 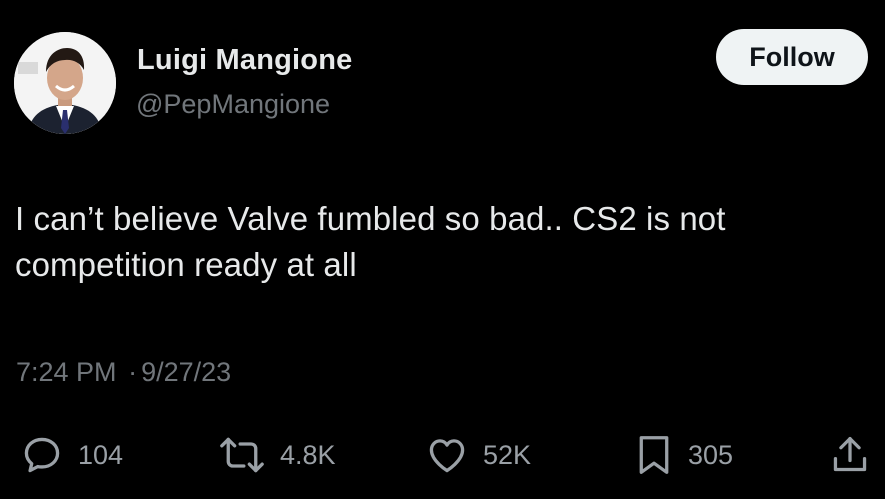 I want to click on follow-button: Follow, so click(x=792, y=57).